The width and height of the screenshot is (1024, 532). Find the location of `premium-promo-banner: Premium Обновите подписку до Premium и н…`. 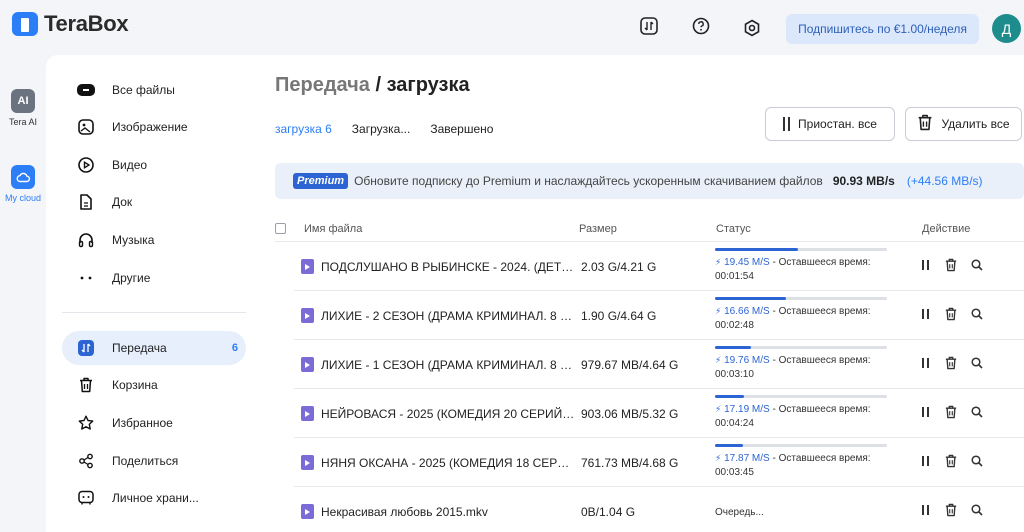

premium-promo-banner: Premium Обновите подписку до Premium и н… is located at coordinates (649, 181).